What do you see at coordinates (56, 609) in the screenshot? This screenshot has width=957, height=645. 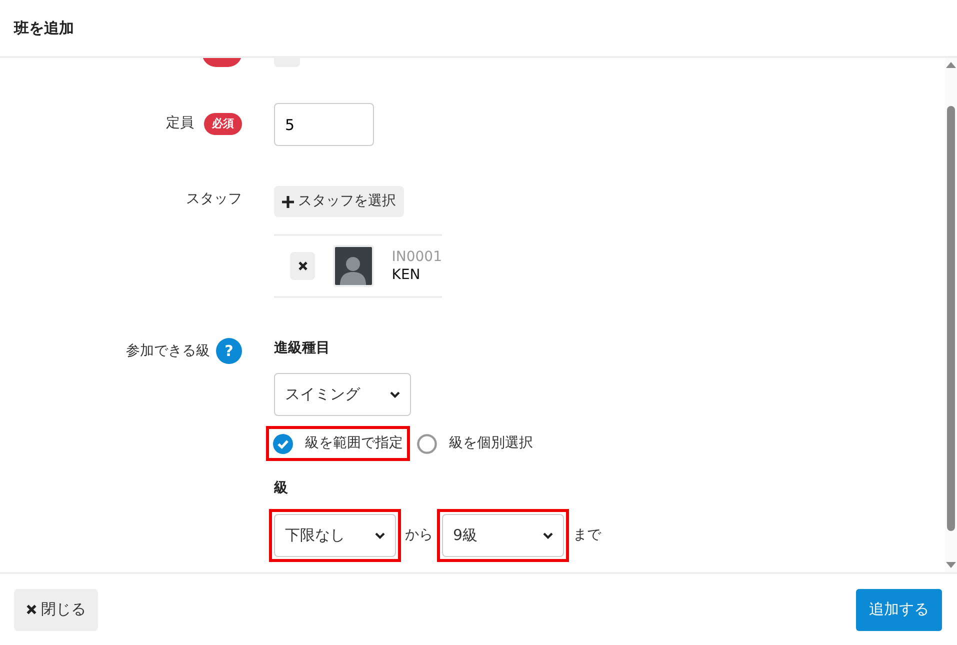 I see `close-button: 閉じる` at bounding box center [56, 609].